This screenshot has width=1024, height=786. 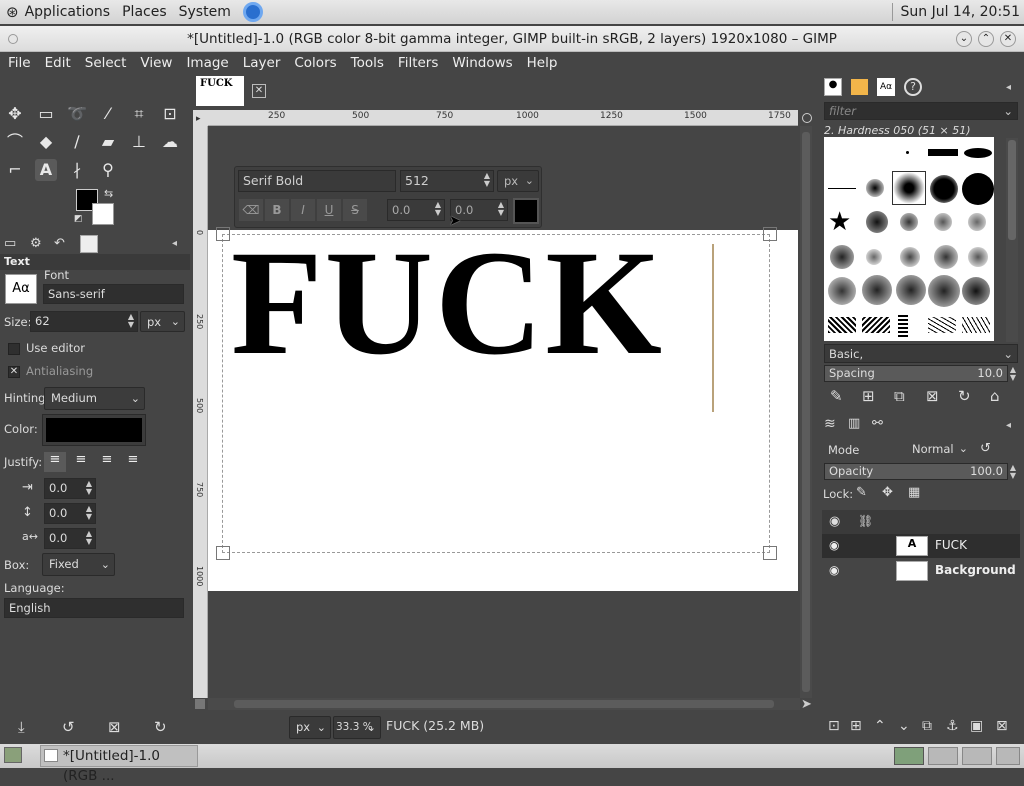 What do you see at coordinates (526, 211) in the screenshot?
I see `toolbar-color-button` at bounding box center [526, 211].